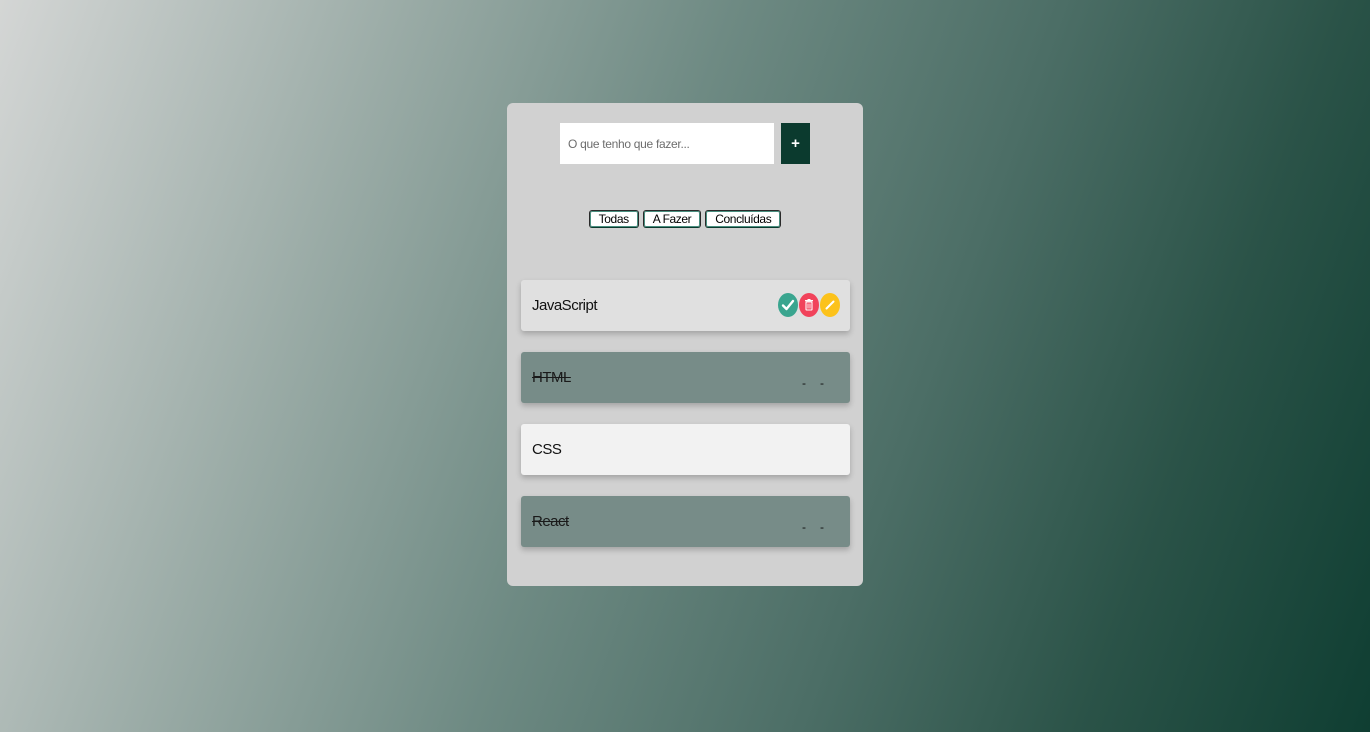 This screenshot has height=732, width=1370. What do you see at coordinates (685, 377) in the screenshot?
I see `task-item: HTML - -` at bounding box center [685, 377].